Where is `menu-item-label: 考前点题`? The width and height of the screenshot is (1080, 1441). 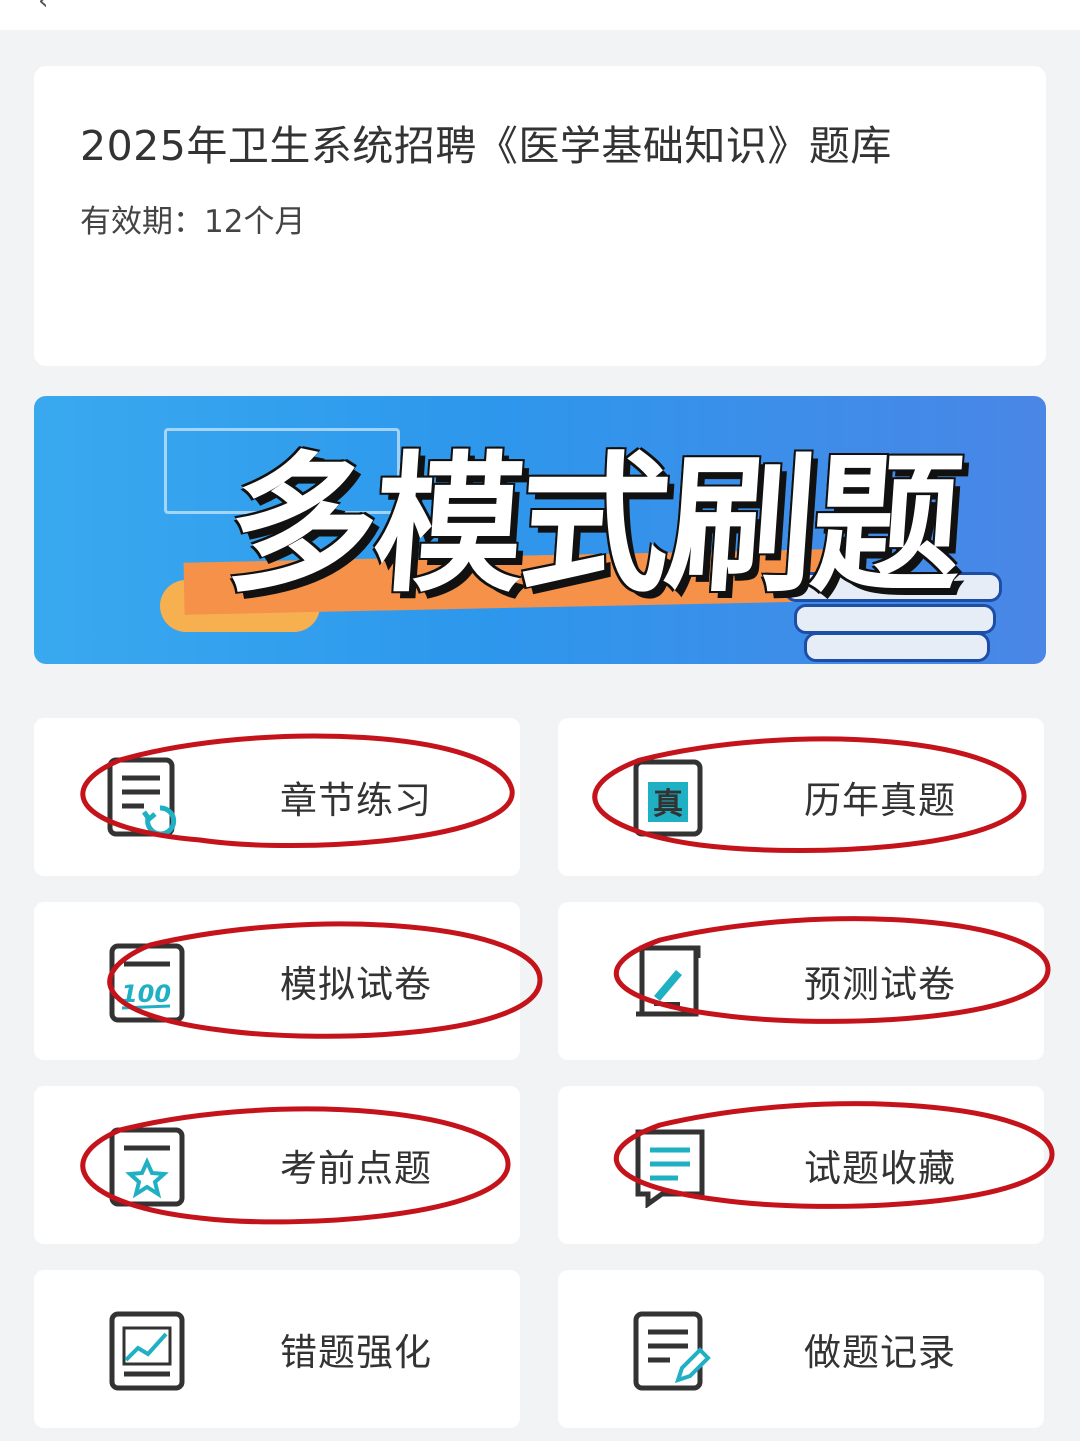
menu-item-label: 考前点题 is located at coordinates (356, 1168).